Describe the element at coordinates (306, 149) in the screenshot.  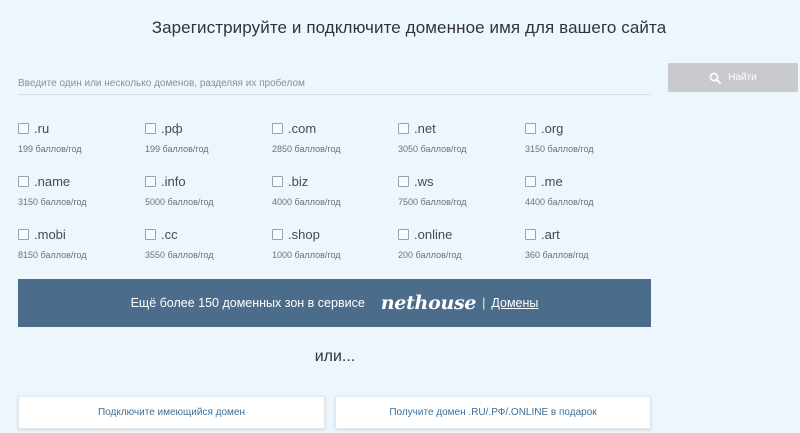
I see `zone-price: 2850 баллов/год` at that location.